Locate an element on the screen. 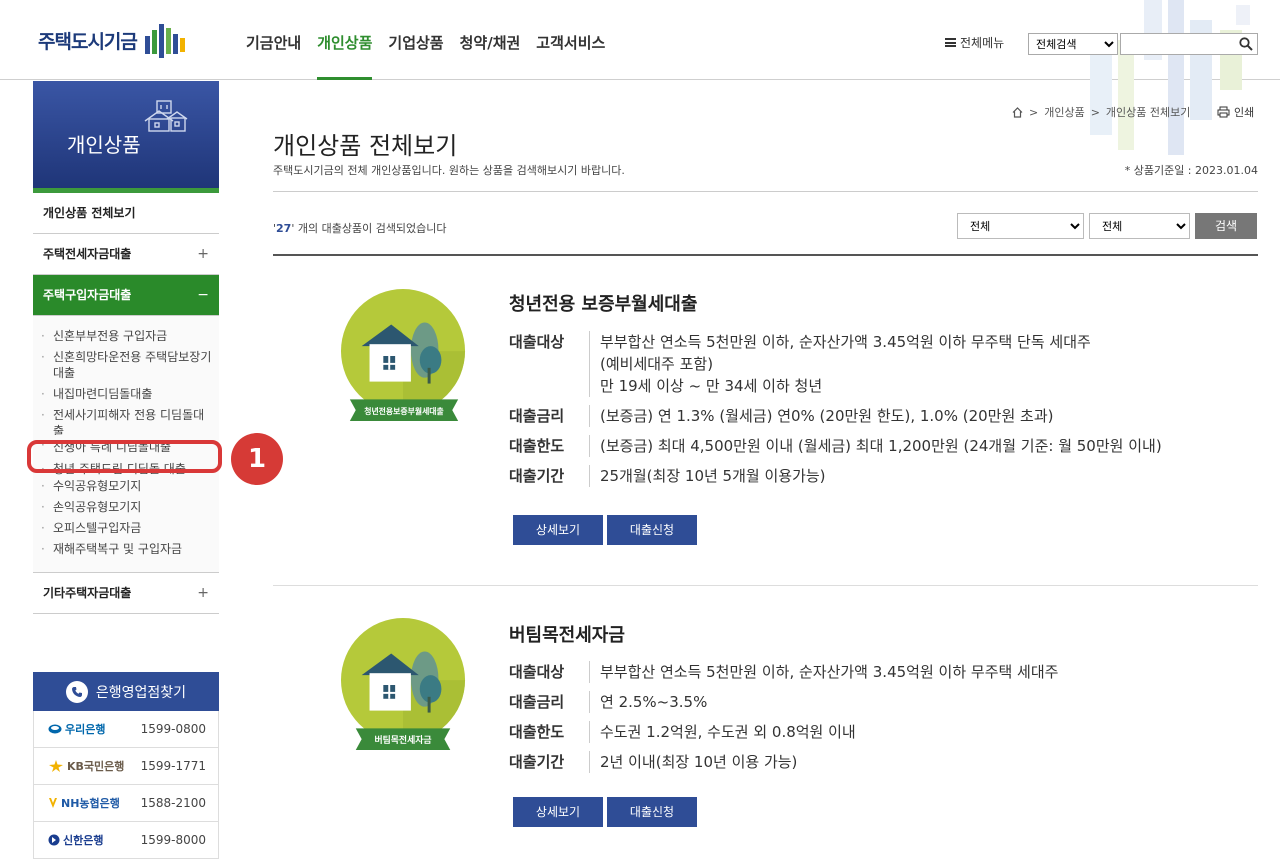  nh-icon is located at coordinates (53, 803).